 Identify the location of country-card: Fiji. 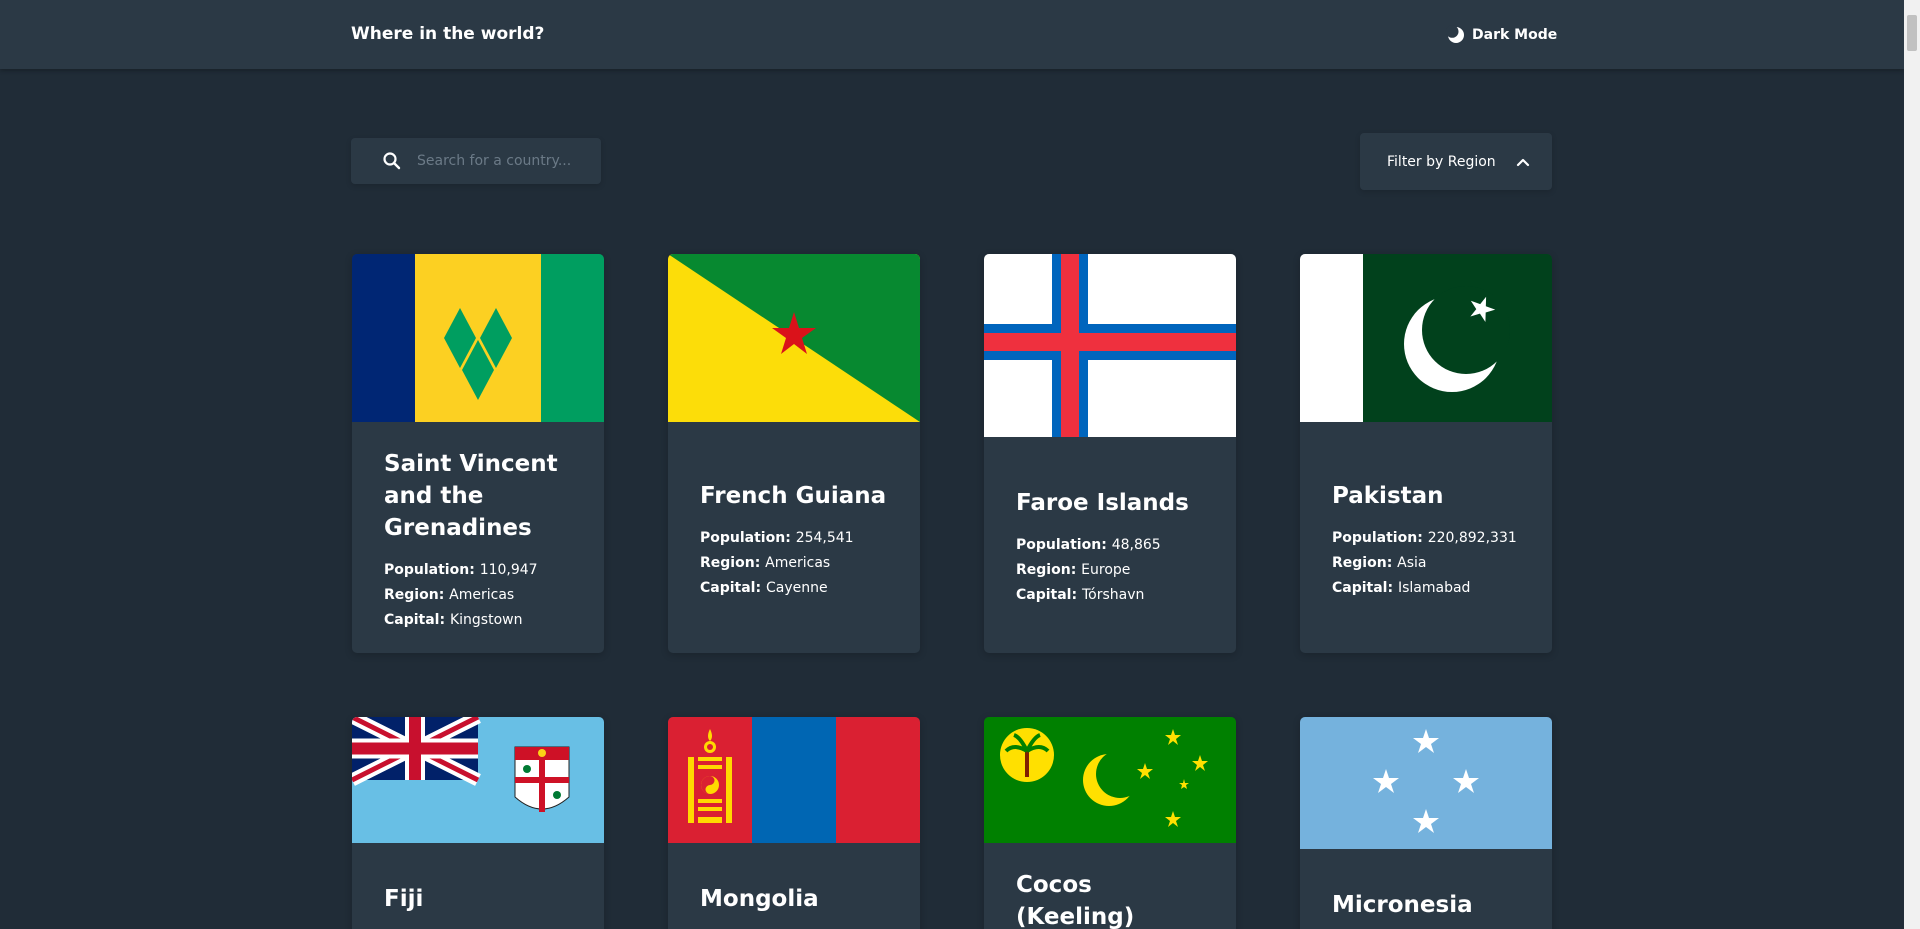
(478, 823).